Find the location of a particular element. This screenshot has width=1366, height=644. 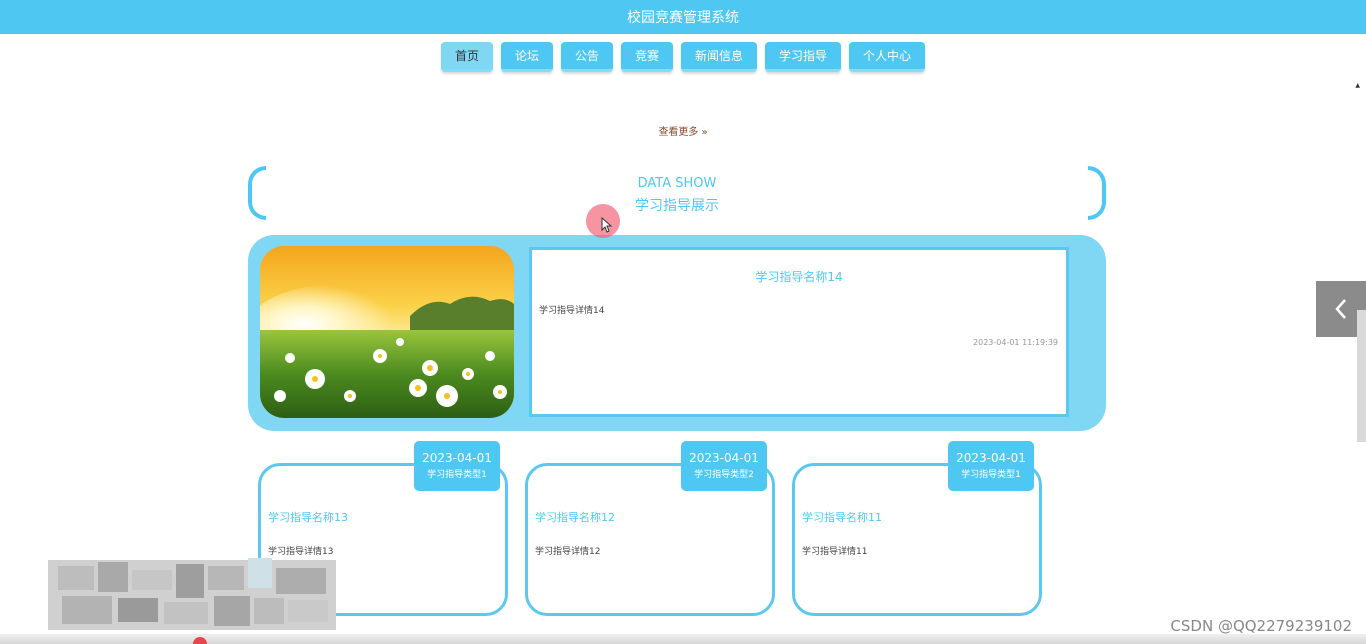

nav-item-forum: 论坛 is located at coordinates (526, 57).